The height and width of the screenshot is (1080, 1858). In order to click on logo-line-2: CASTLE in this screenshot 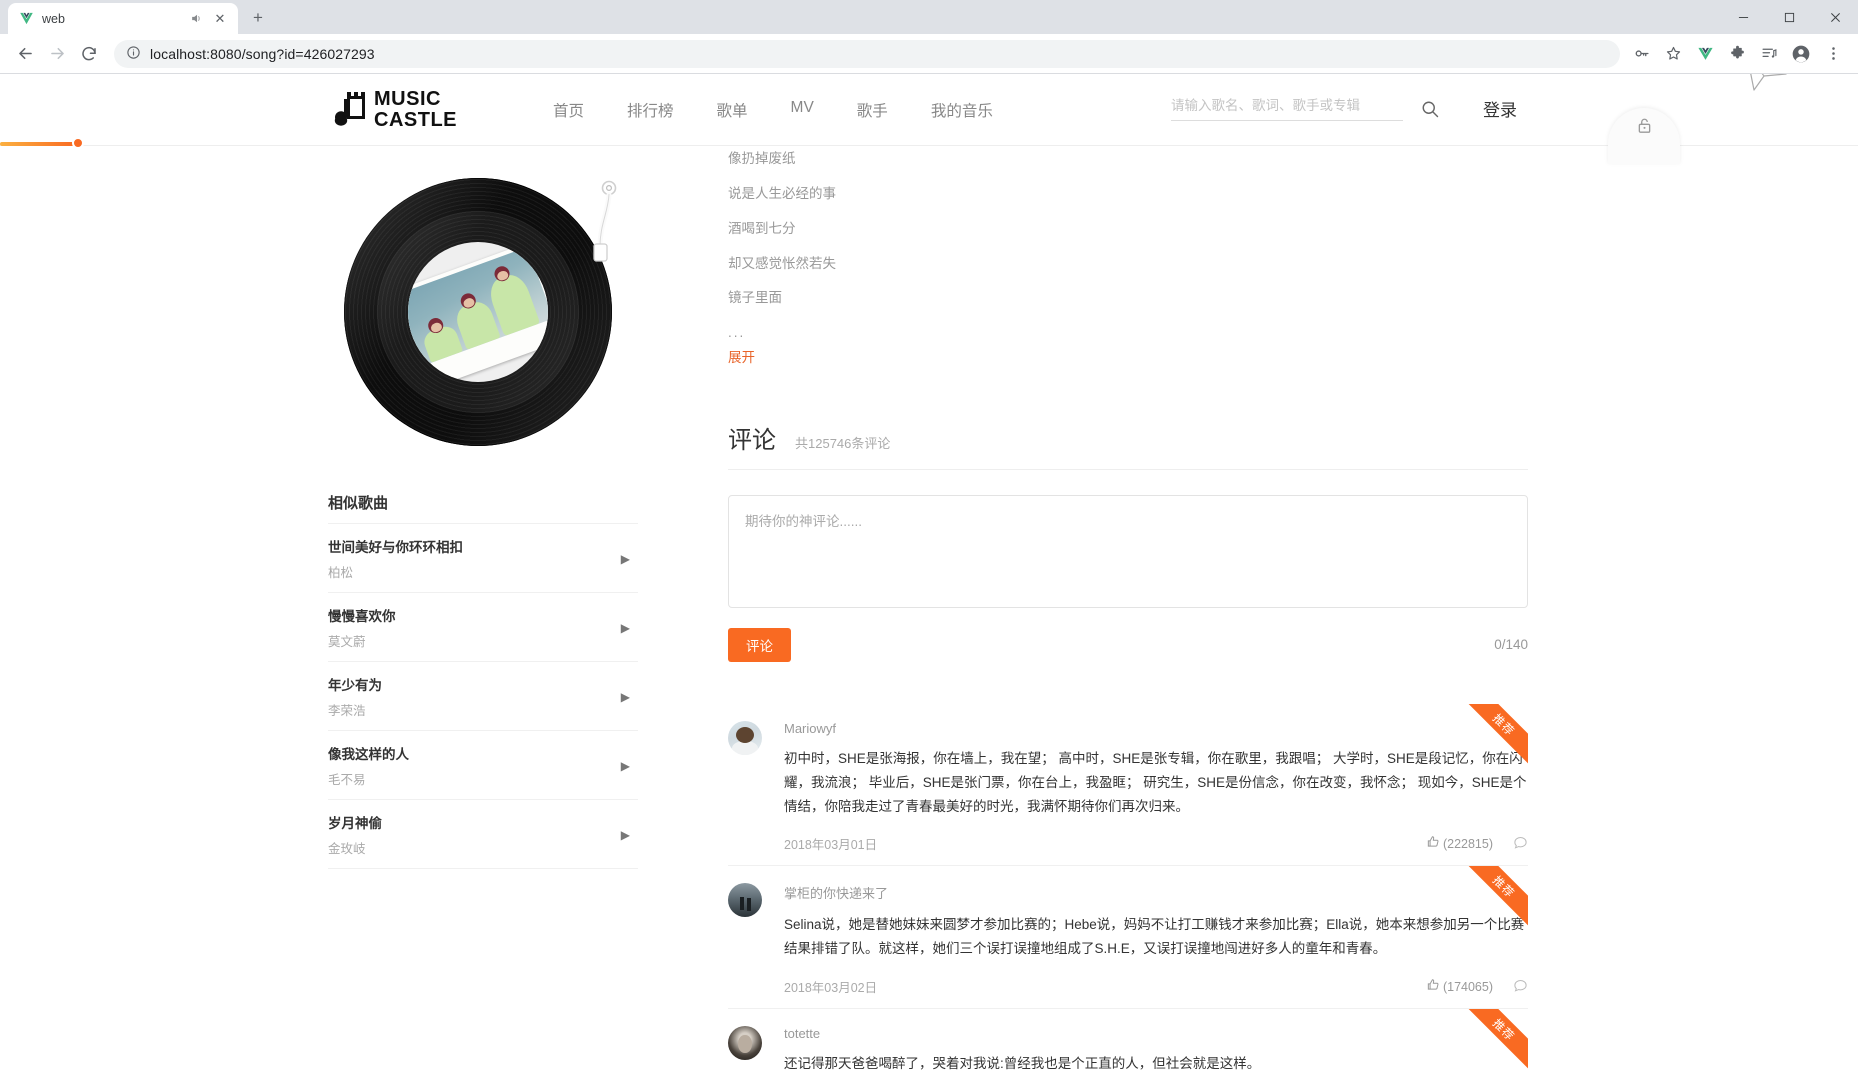, I will do `click(415, 119)`.